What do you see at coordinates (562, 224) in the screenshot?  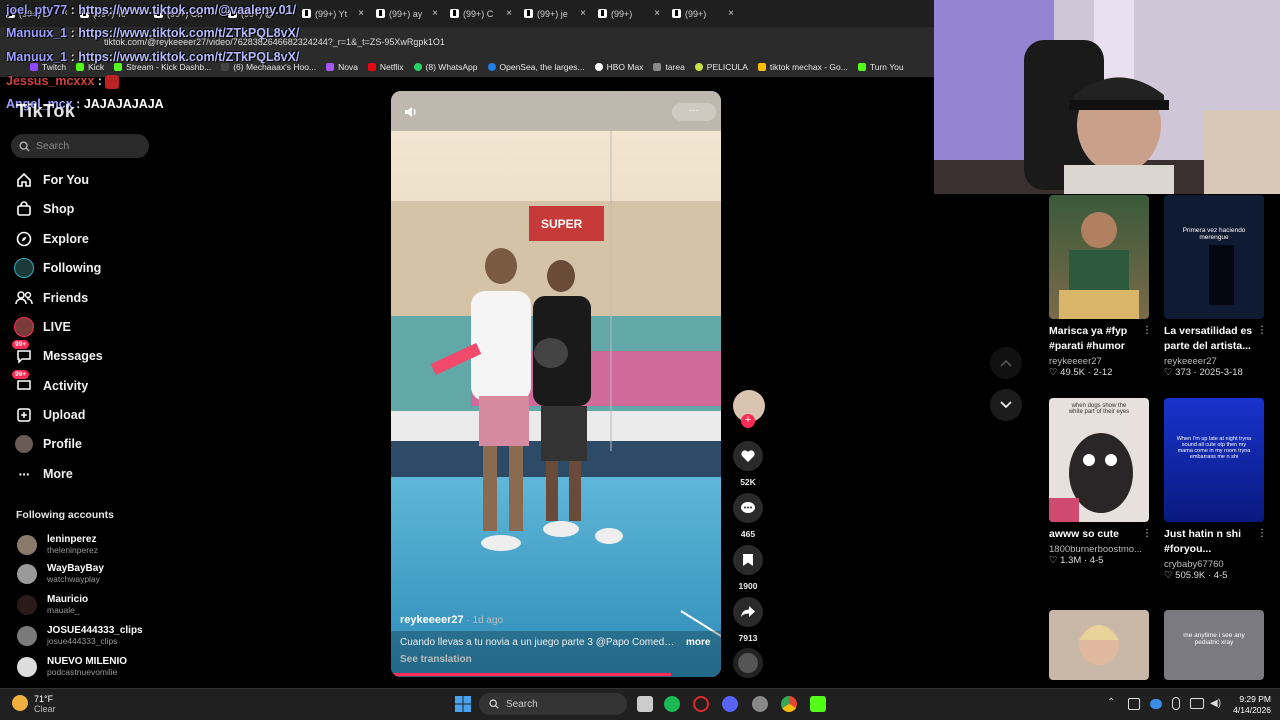 I see `video-sign-text: SUPER` at bounding box center [562, 224].